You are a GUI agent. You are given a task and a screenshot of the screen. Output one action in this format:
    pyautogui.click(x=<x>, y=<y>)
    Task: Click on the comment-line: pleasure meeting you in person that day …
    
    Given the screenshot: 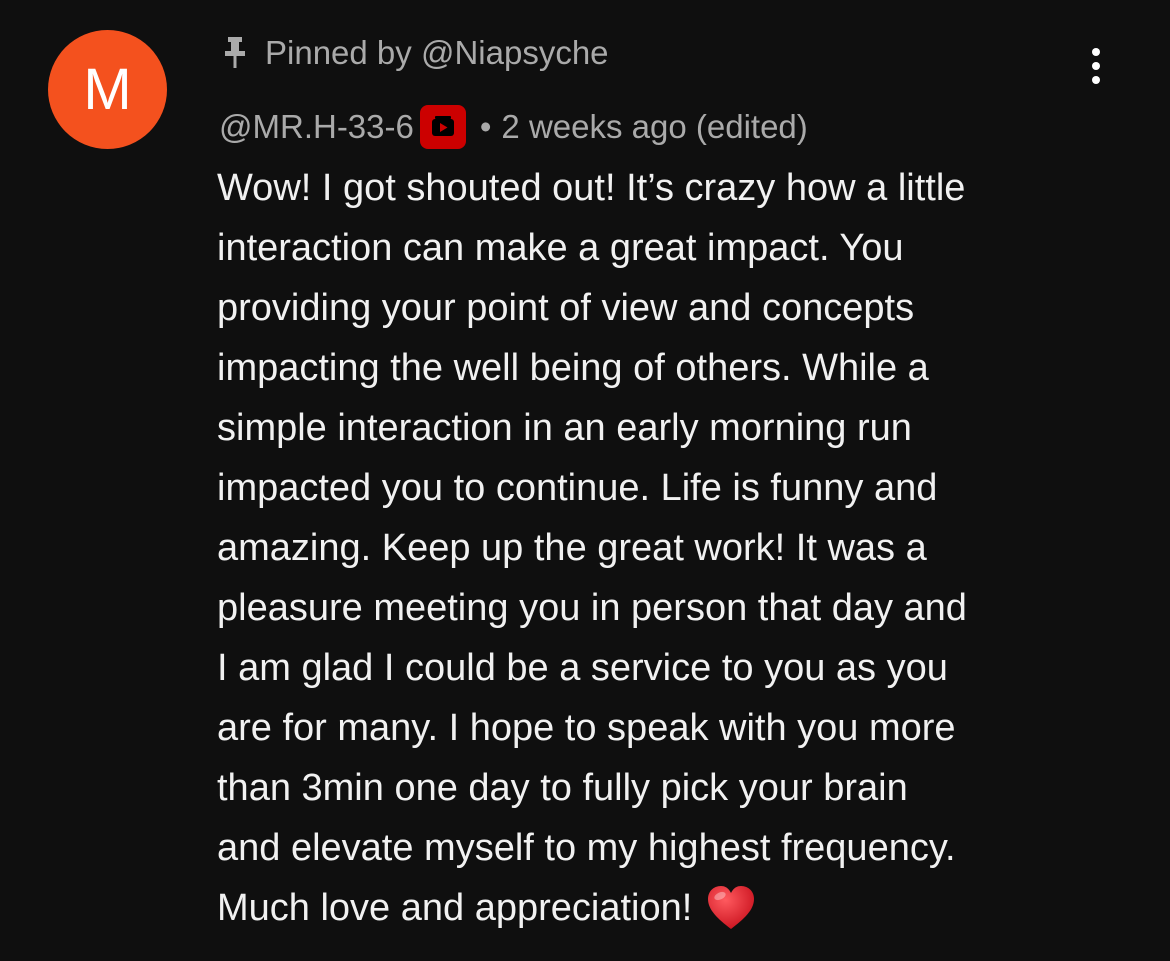 What is the action you would take?
    pyautogui.click(x=592, y=608)
    